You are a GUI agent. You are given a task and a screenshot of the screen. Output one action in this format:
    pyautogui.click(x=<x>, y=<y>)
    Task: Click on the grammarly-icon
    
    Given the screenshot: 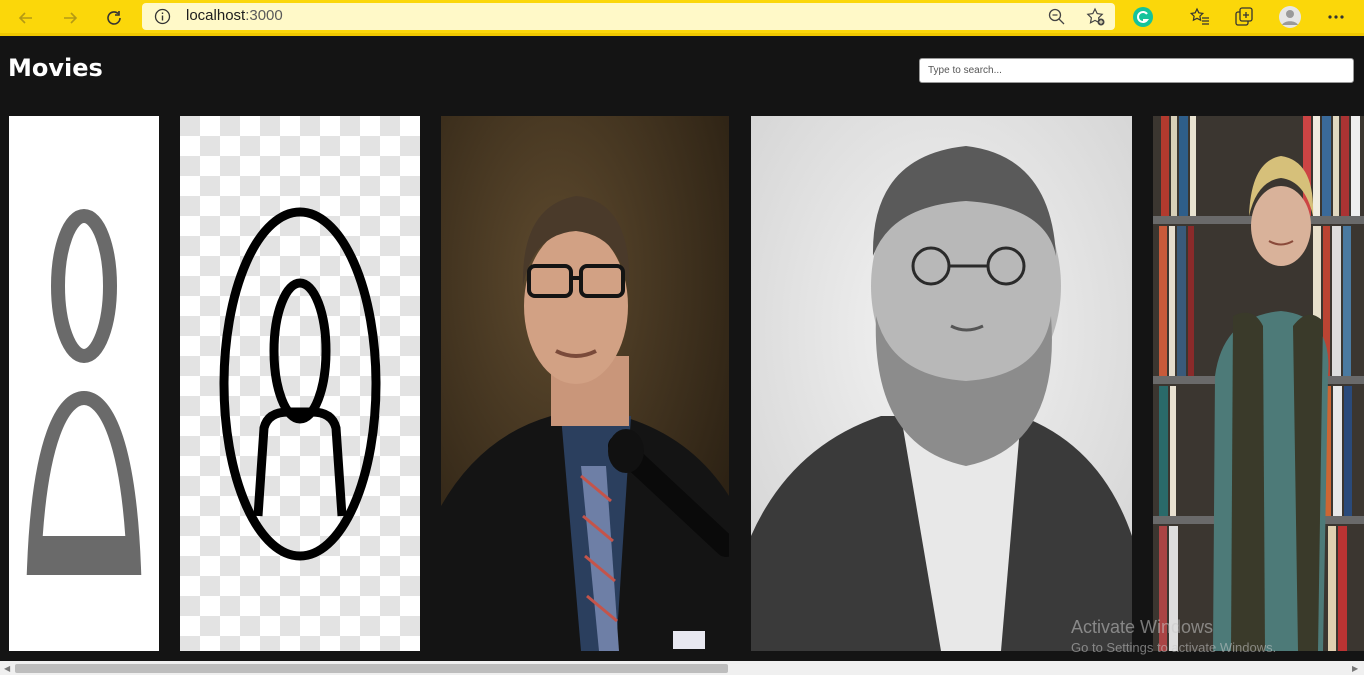 What is the action you would take?
    pyautogui.click(x=1143, y=17)
    